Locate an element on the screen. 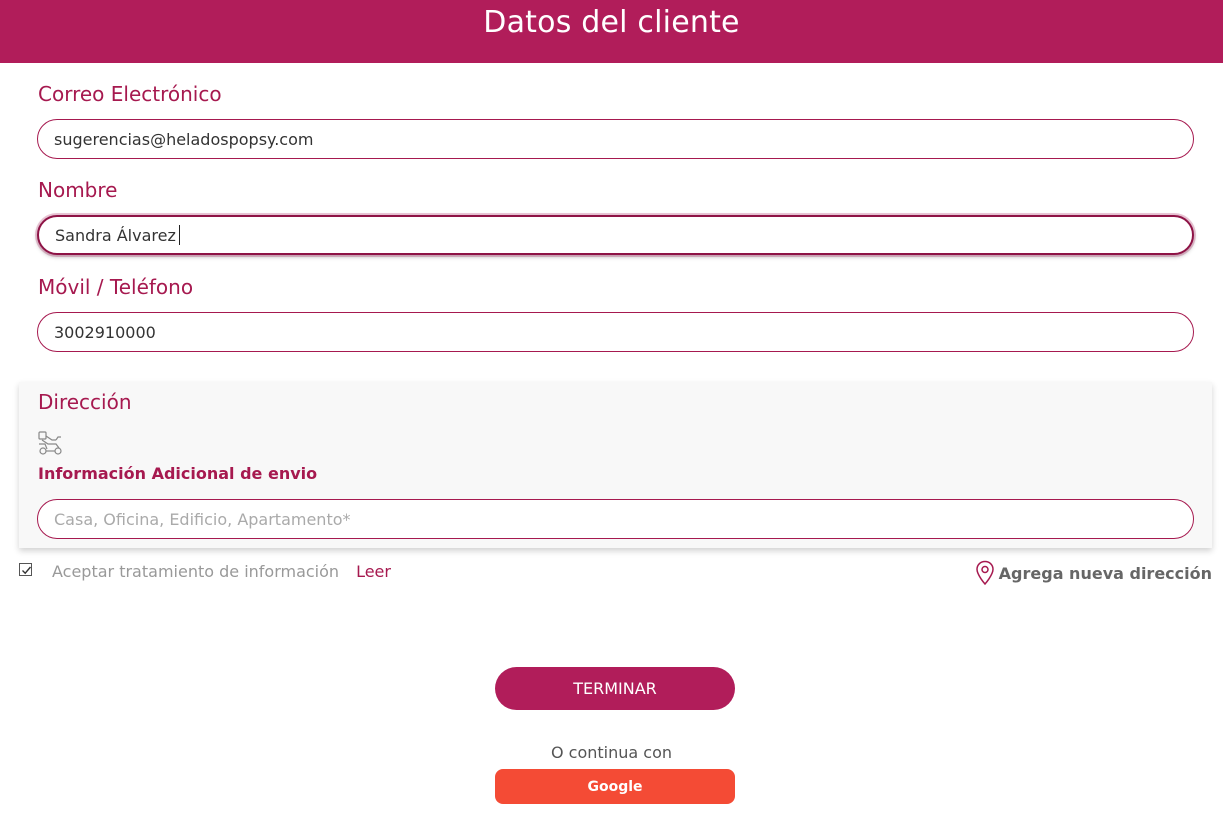 The height and width of the screenshot is (823, 1223). consent-checkbox is located at coordinates (25, 569).